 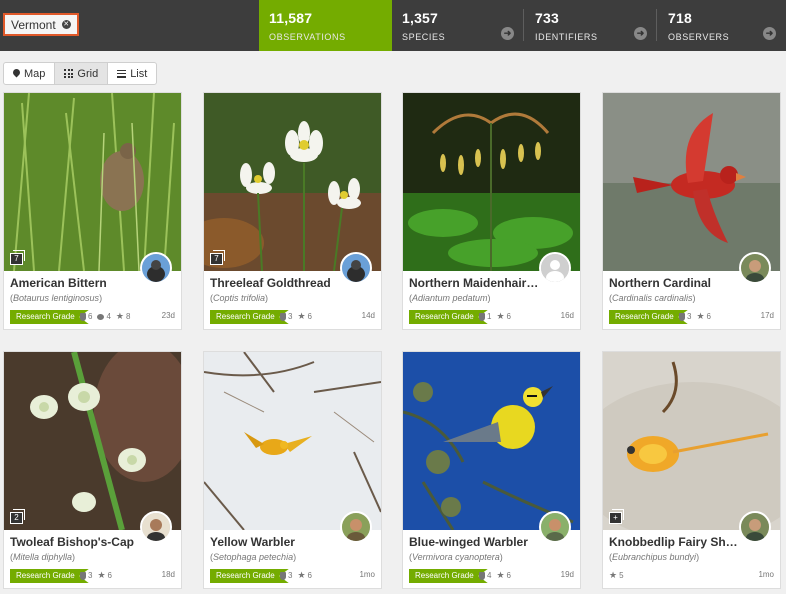 What do you see at coordinates (495, 316) in the screenshot?
I see `card-meta: 1 ★ 6` at bounding box center [495, 316].